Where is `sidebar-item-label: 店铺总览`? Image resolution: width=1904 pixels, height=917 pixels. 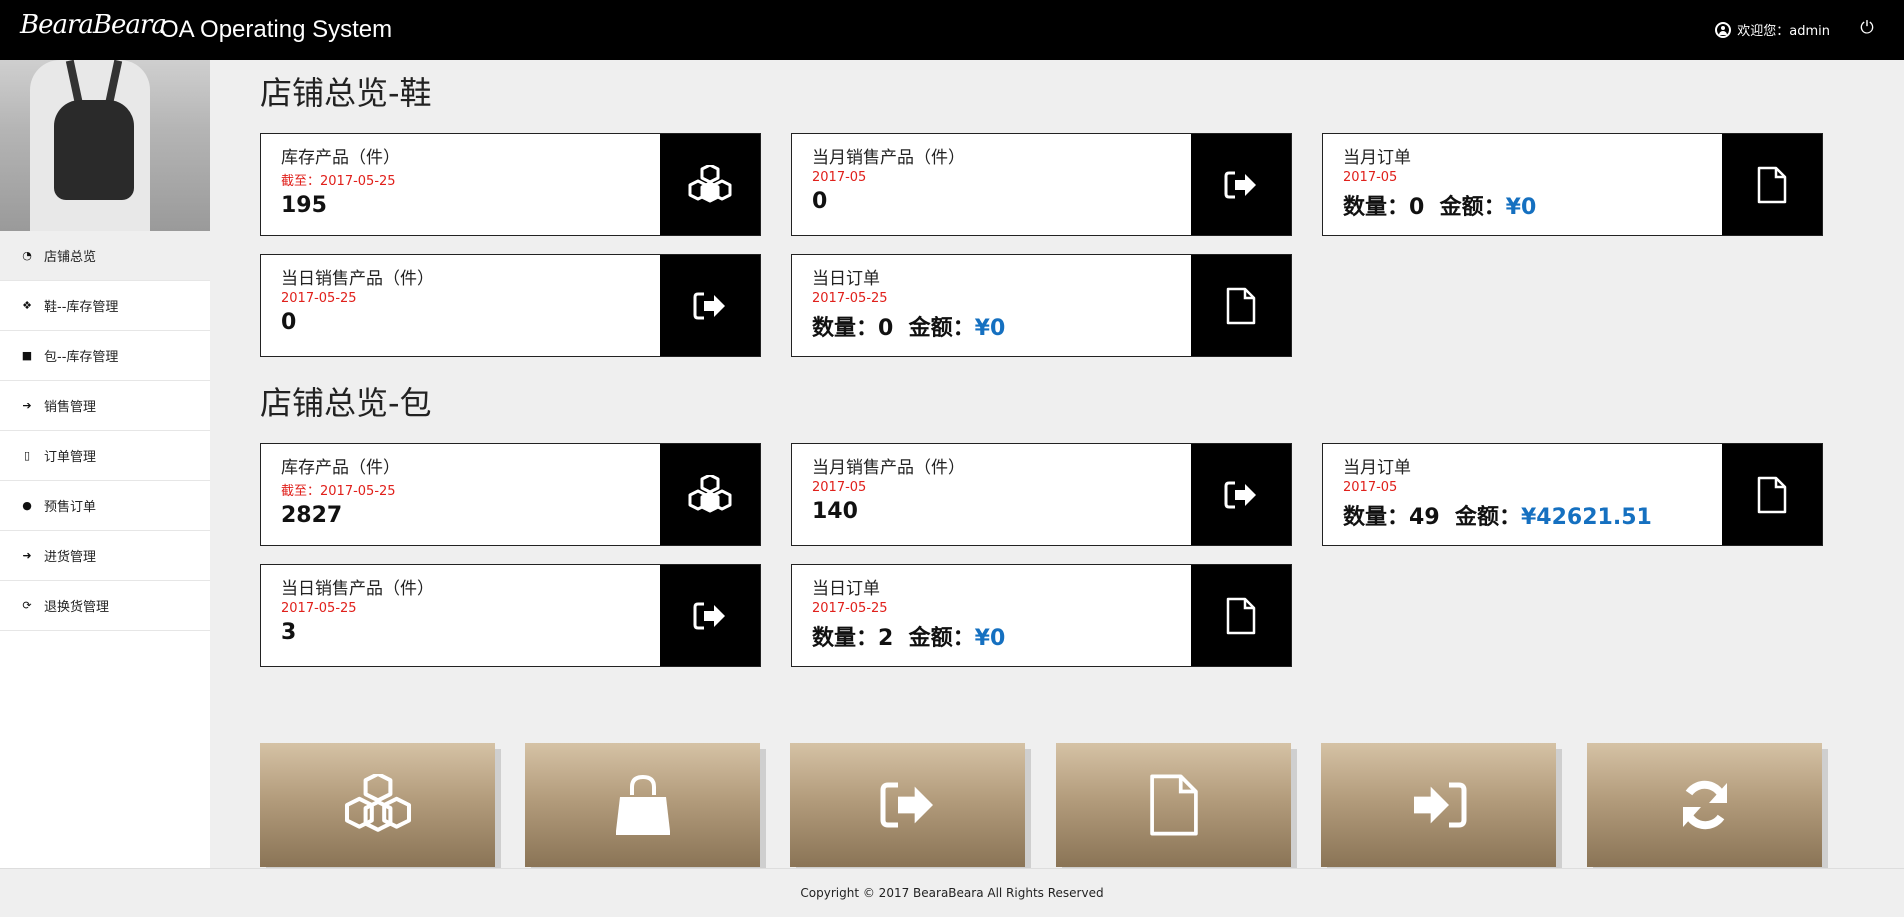 sidebar-item-label: 店铺总览 is located at coordinates (70, 257).